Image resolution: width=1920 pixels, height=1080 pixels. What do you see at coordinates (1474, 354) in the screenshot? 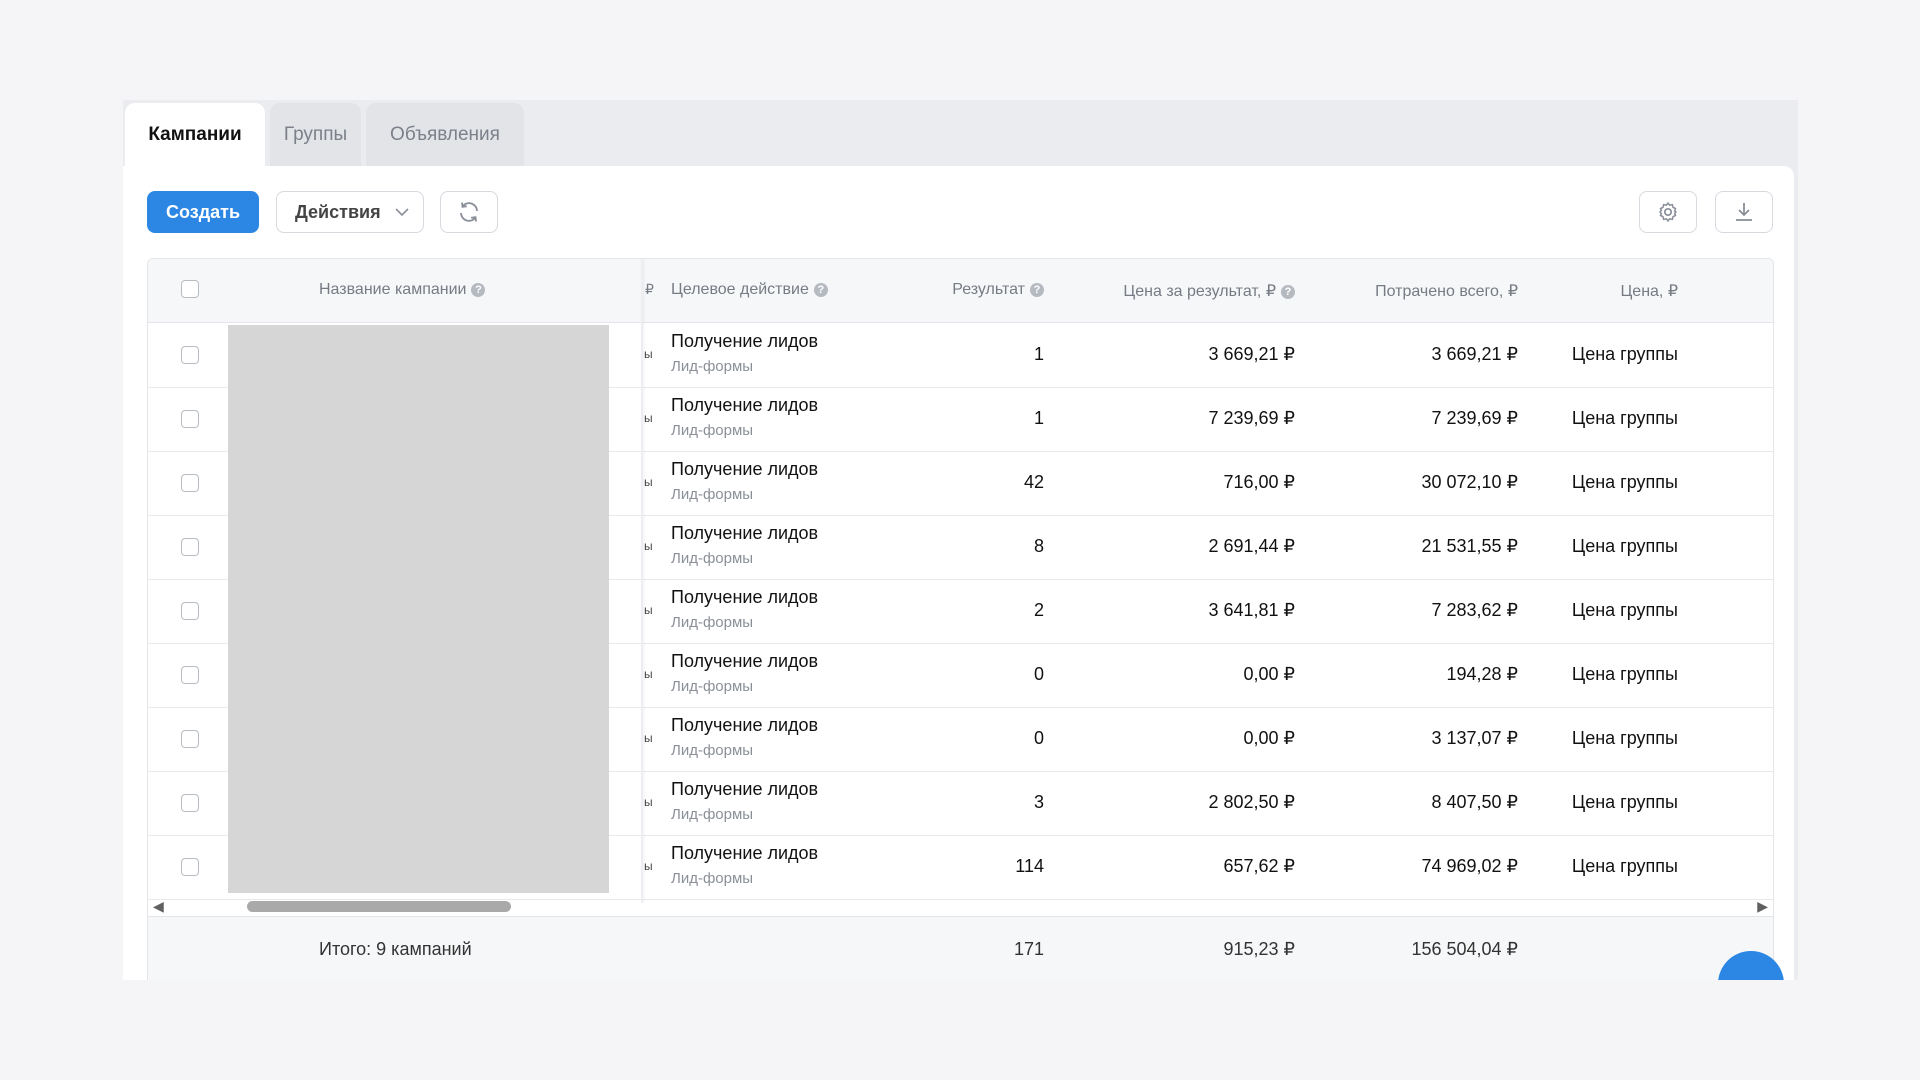
I see `spent-cell: 3 669,21 ₽` at bounding box center [1474, 354].